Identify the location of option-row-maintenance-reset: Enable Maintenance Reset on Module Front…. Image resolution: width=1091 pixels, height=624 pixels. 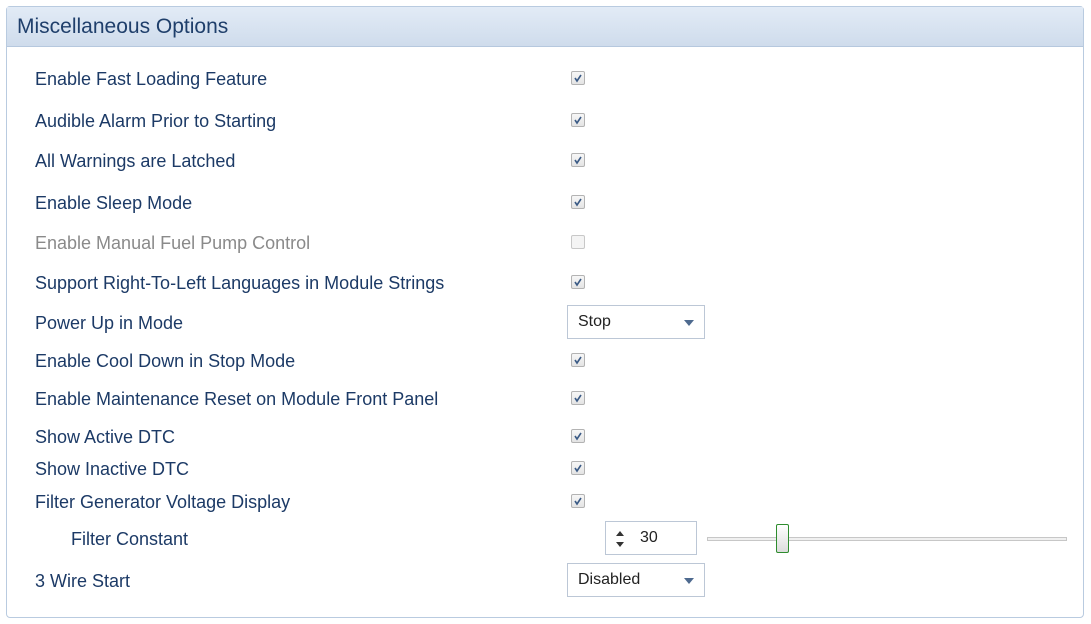
(545, 399).